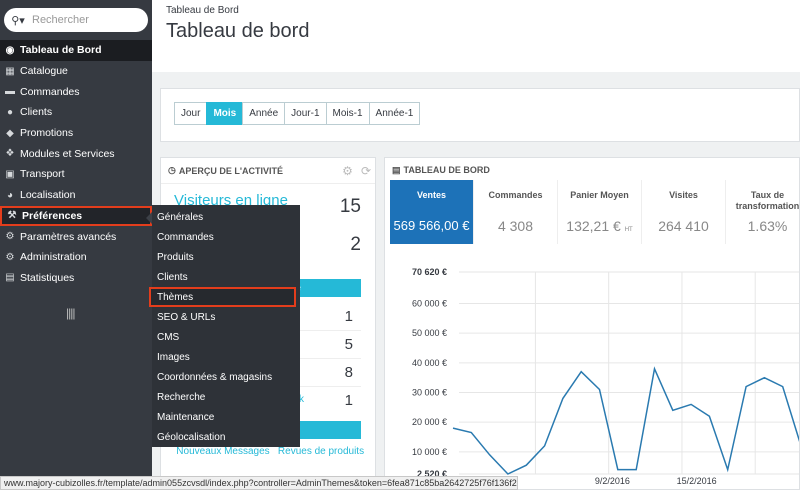  Describe the element at coordinates (350, 206) in the screenshot. I see `online-visitors-value: 15` at that location.